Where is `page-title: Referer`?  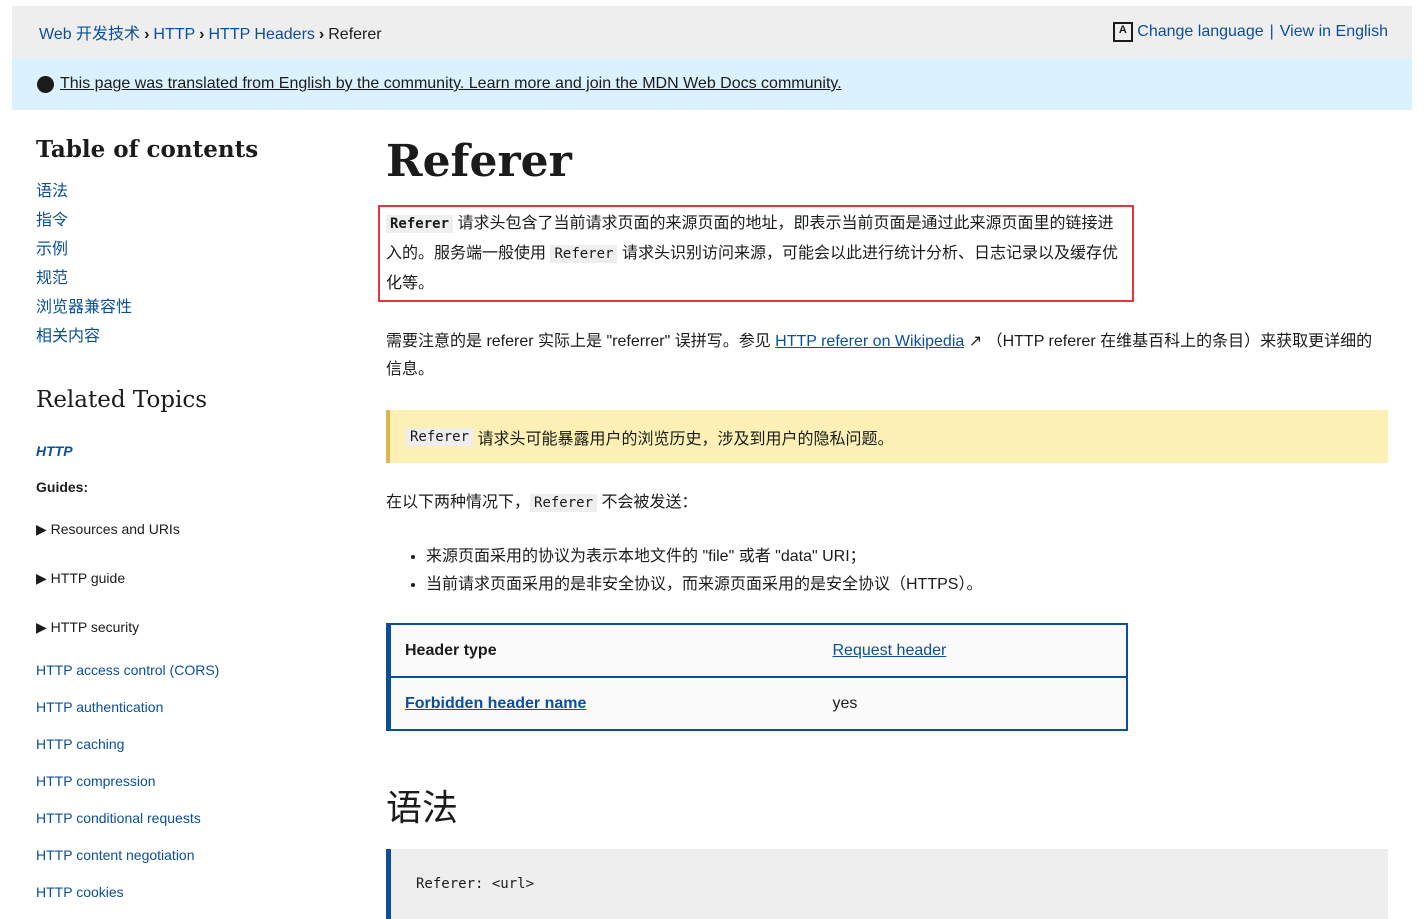
page-title: Referer is located at coordinates (479, 161).